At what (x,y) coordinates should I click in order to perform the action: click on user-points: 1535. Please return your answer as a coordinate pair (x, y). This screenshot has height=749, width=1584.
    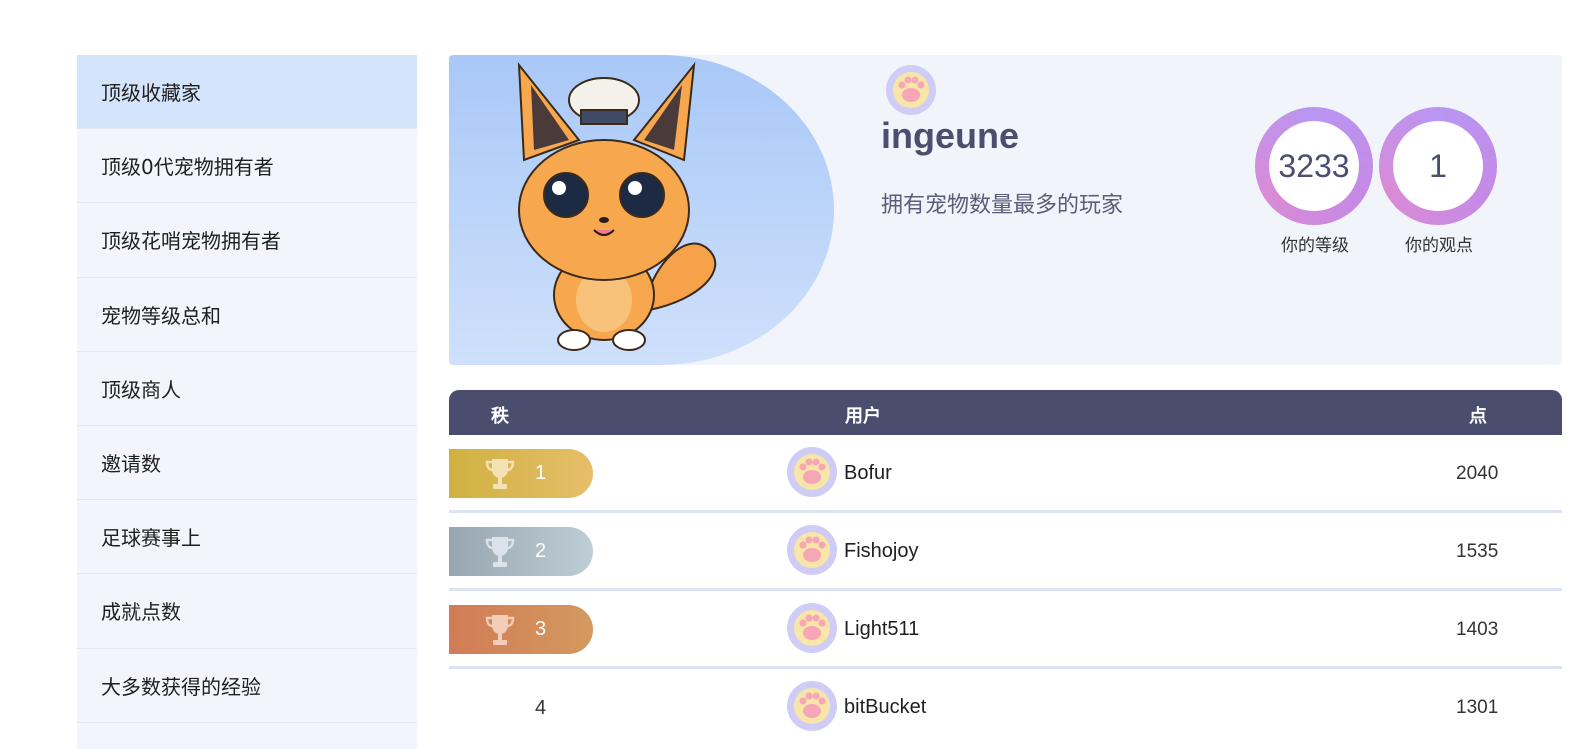
    Looking at the image, I should click on (1477, 551).